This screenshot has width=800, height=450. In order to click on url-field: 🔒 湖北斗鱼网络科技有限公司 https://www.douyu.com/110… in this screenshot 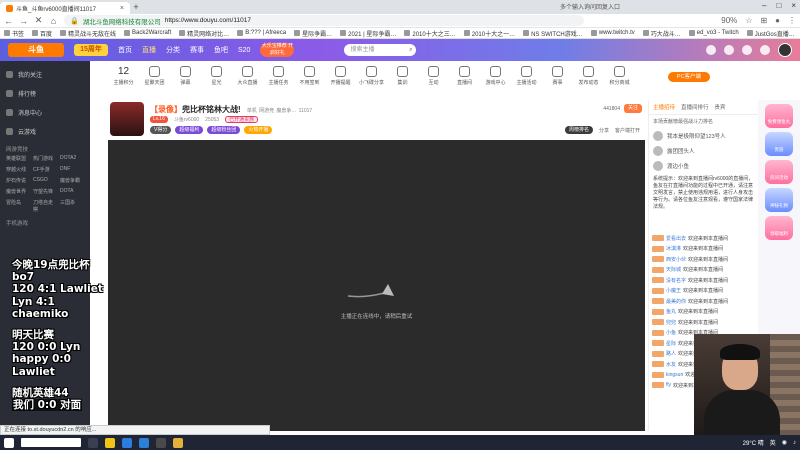, I will do `click(324, 20)`.